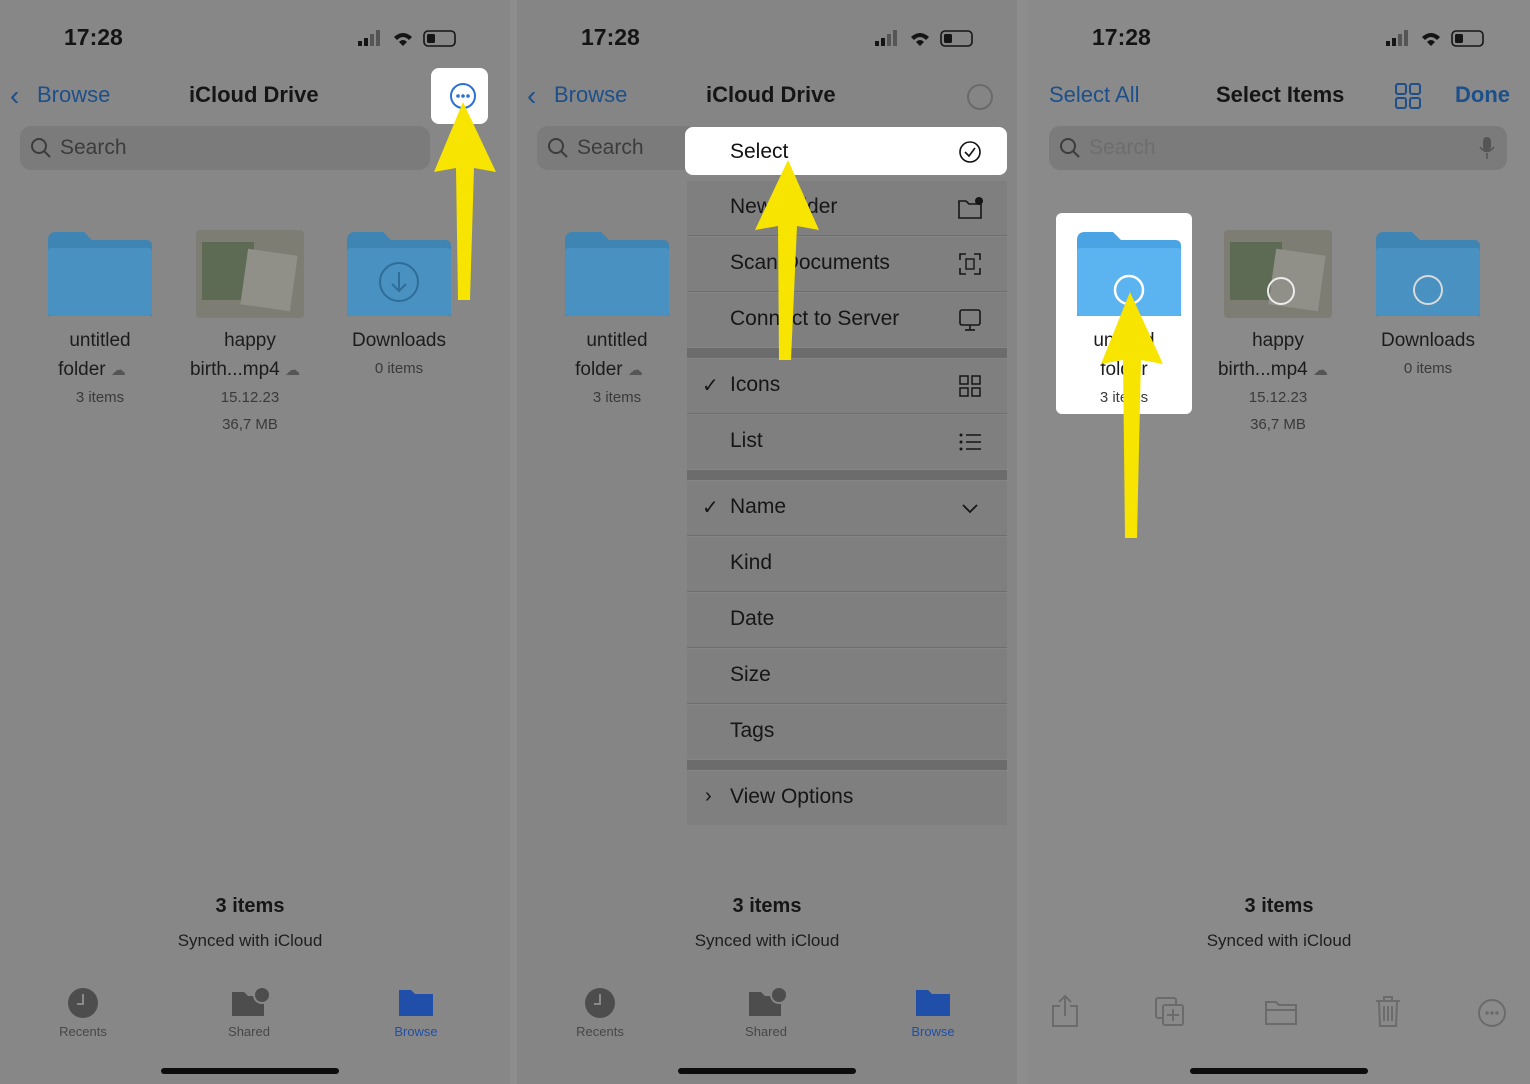  I want to click on chevron-down-icon, so click(970, 509).